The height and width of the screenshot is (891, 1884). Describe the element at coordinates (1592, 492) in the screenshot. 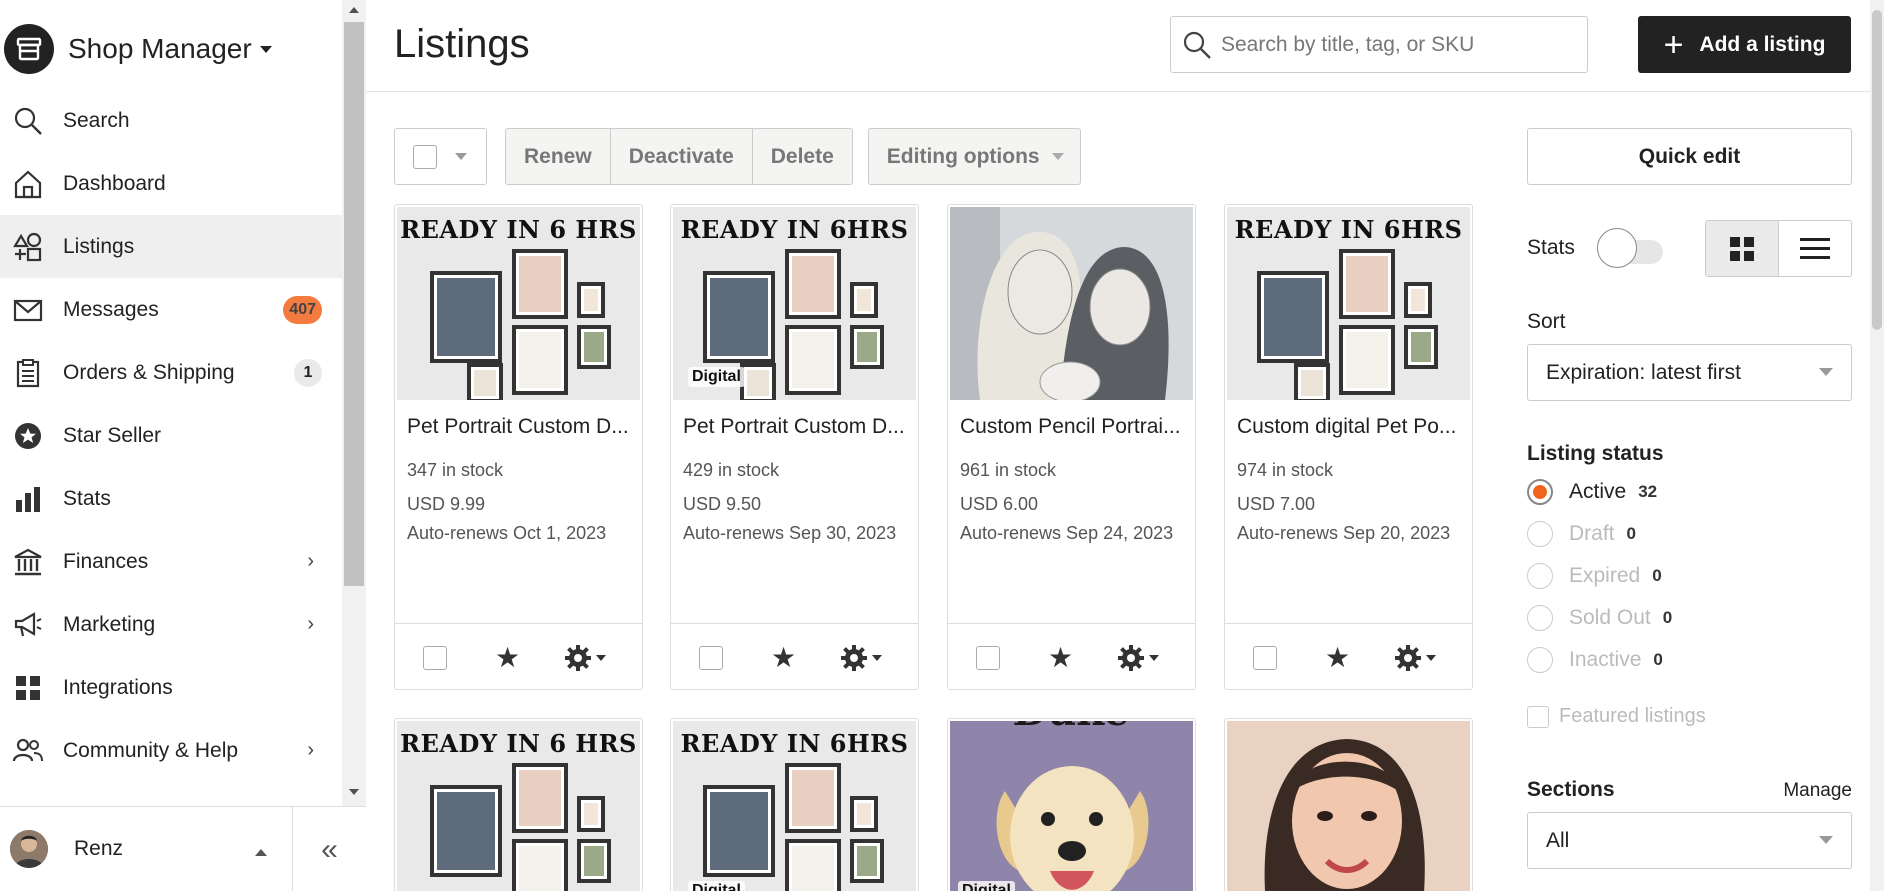

I see `status-radio-active: Active 32` at that location.